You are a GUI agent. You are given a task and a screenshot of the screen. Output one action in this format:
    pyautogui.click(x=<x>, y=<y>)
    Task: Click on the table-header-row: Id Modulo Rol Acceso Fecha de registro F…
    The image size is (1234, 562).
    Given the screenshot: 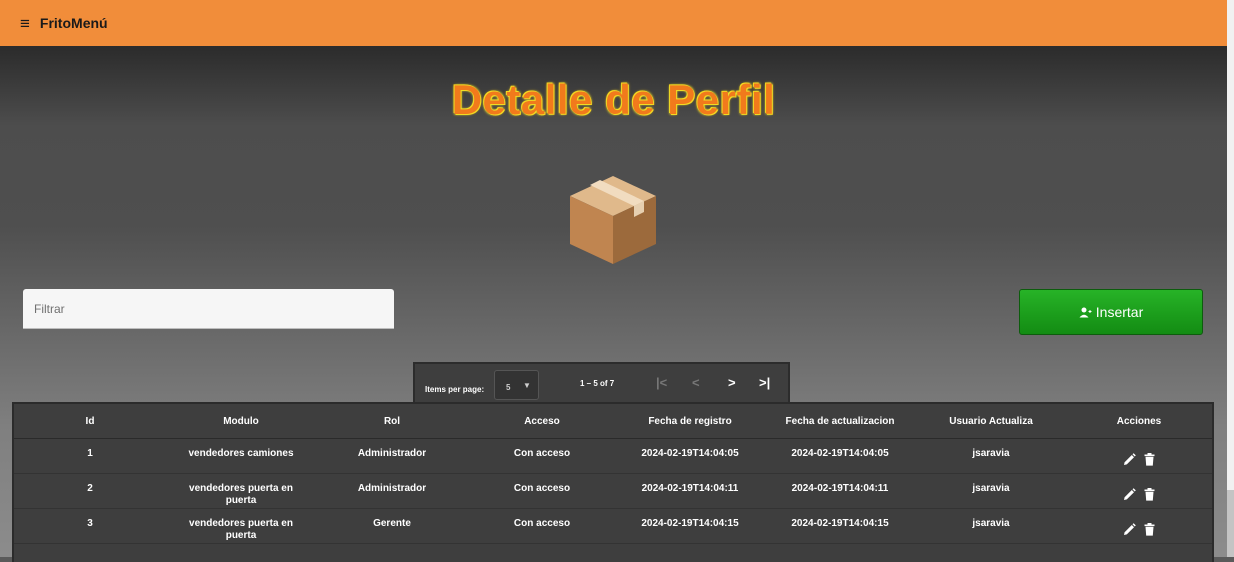 What is the action you would take?
    pyautogui.click(x=613, y=421)
    